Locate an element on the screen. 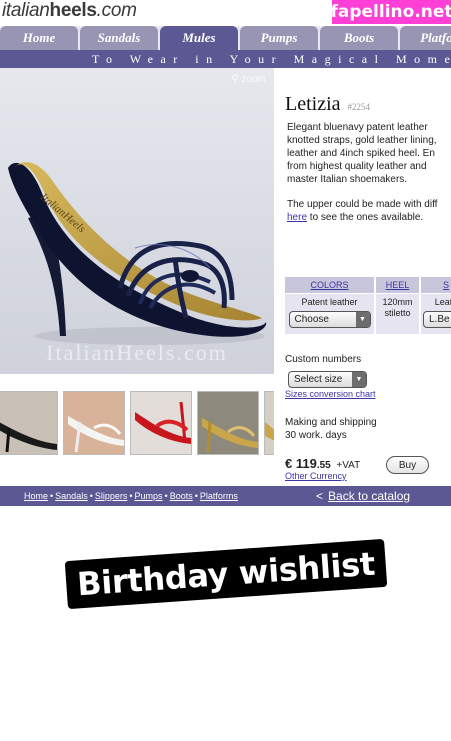 This screenshot has width=451, height=741. back-arrow-icon: < is located at coordinates (320, 496).